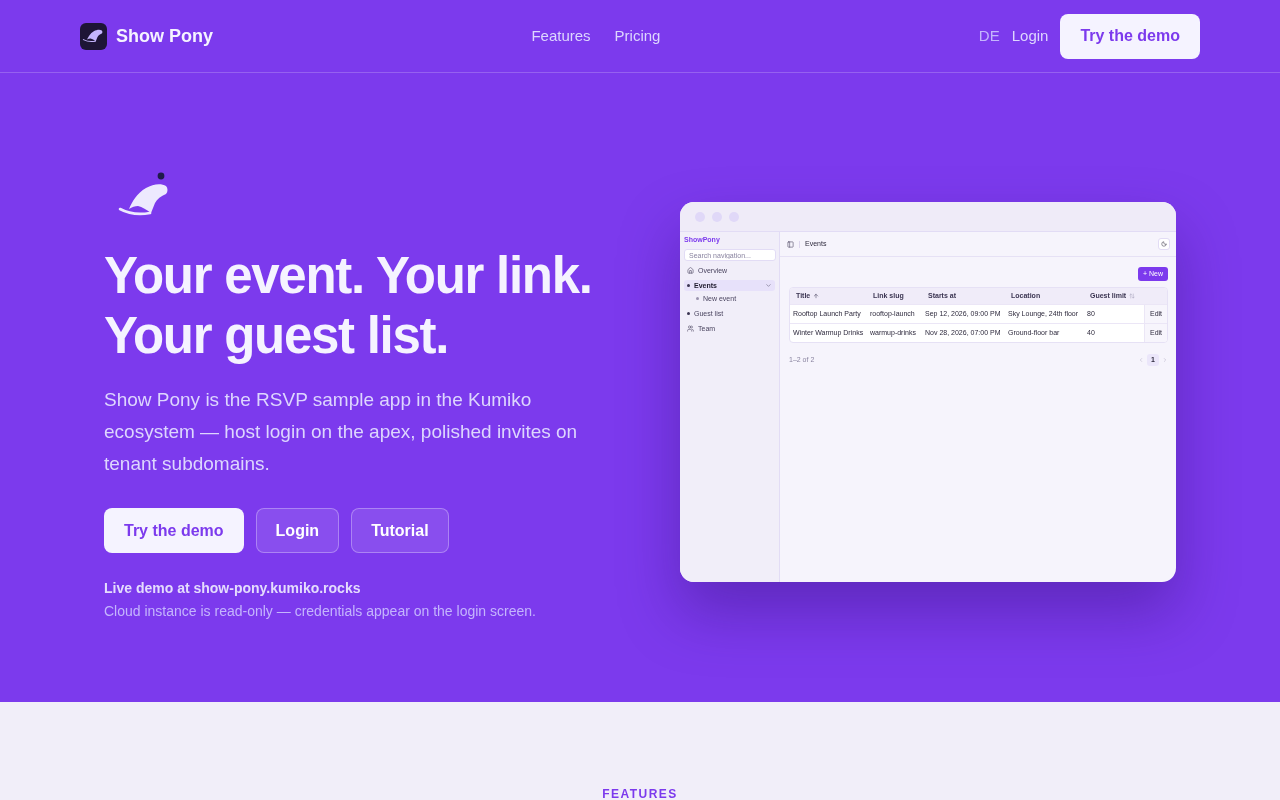 Image resolution: width=1280 pixels, height=800 pixels. Describe the element at coordinates (690, 270) in the screenshot. I see `home-icon` at that location.